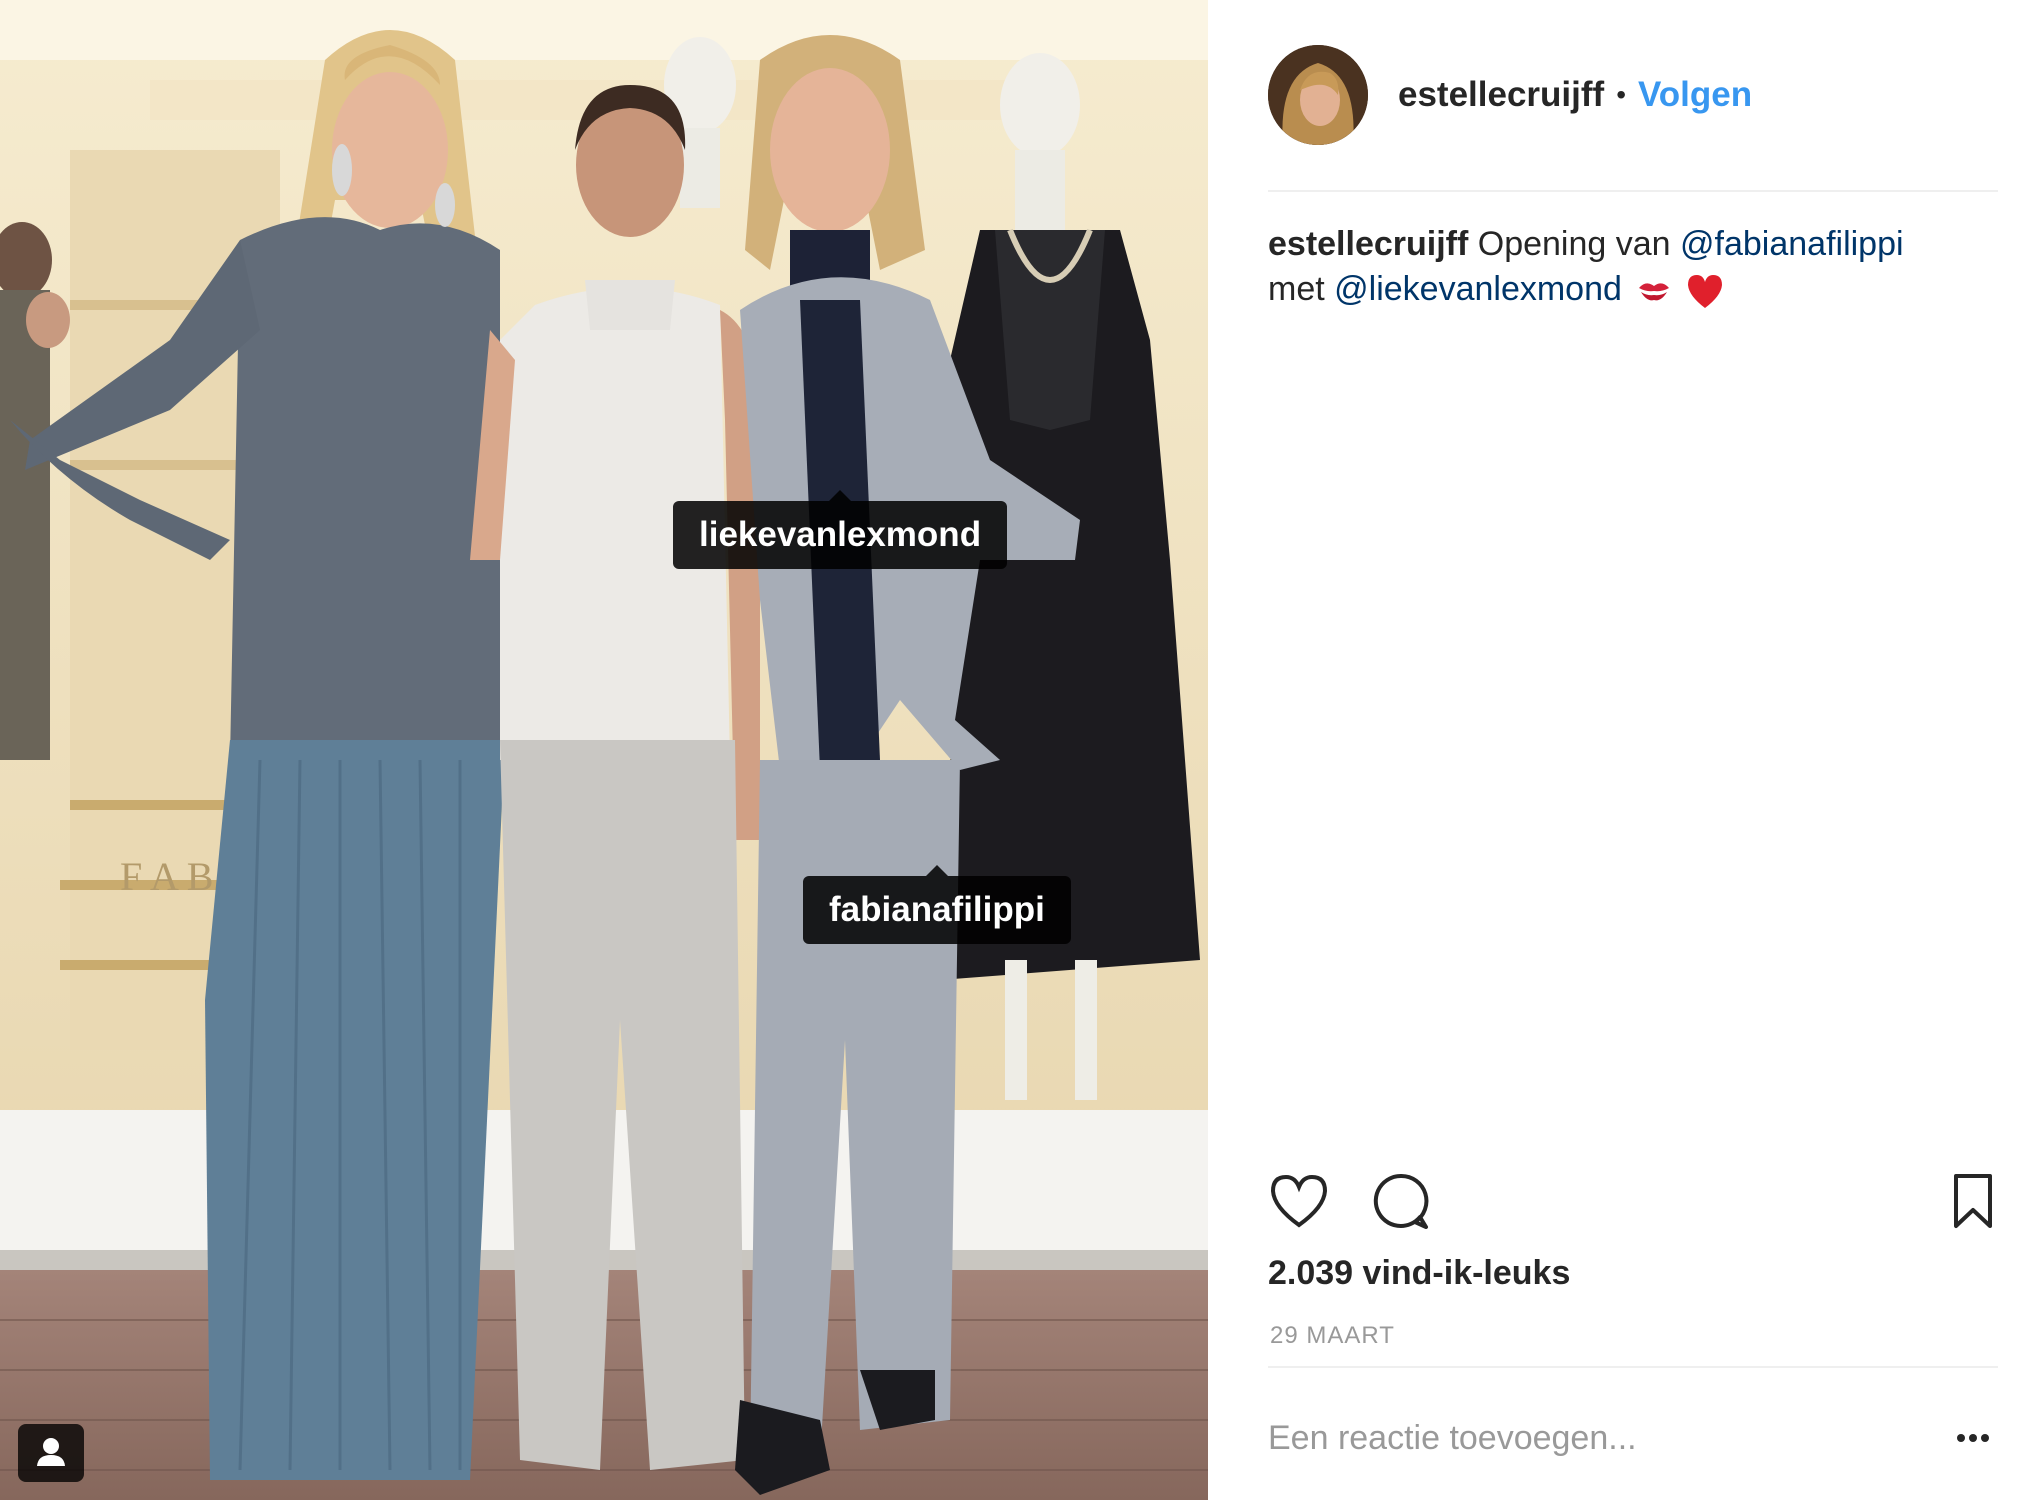 This screenshot has height=1500, width=2040. I want to click on comment-row, so click(1633, 1438).